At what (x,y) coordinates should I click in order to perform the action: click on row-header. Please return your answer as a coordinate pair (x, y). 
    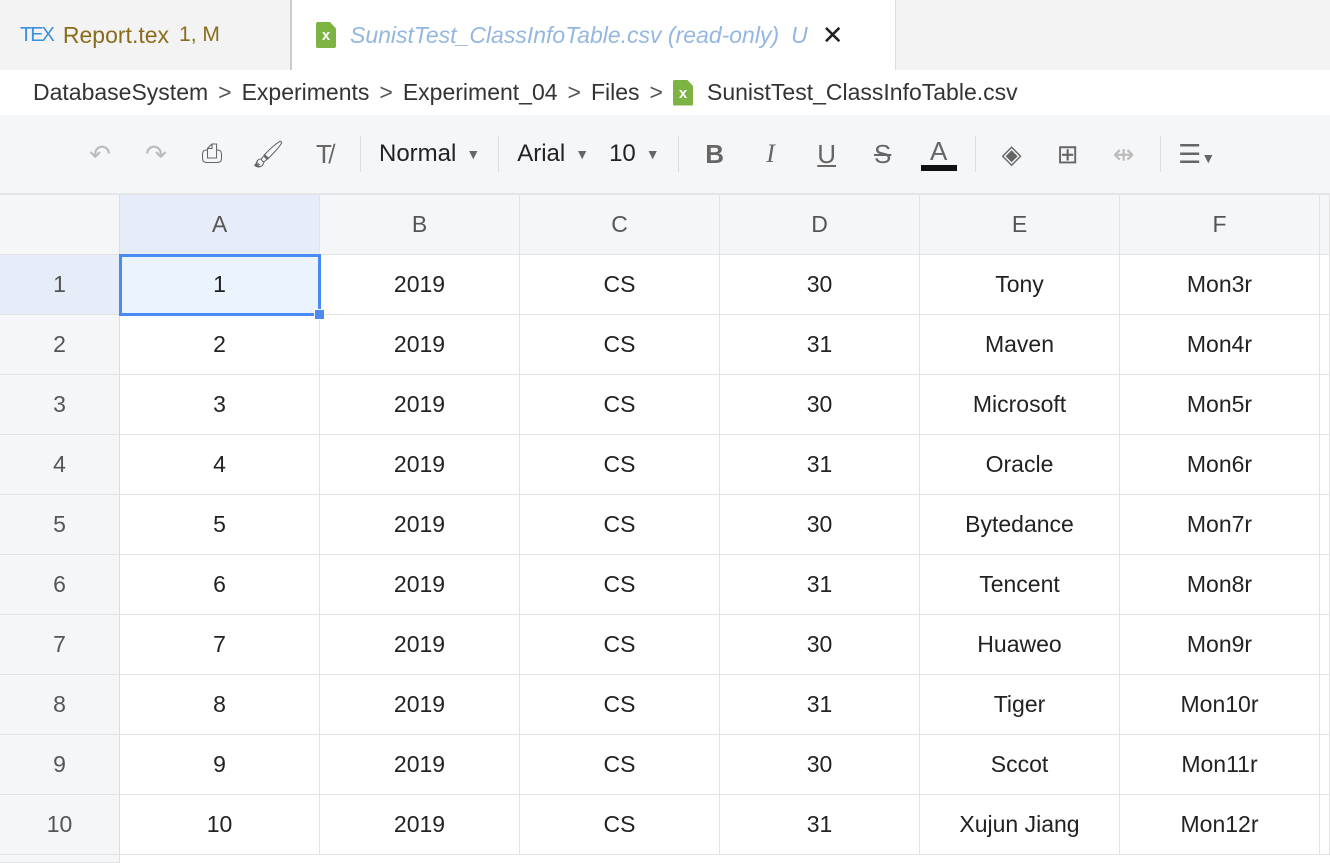
    Looking at the image, I should click on (60, 859).